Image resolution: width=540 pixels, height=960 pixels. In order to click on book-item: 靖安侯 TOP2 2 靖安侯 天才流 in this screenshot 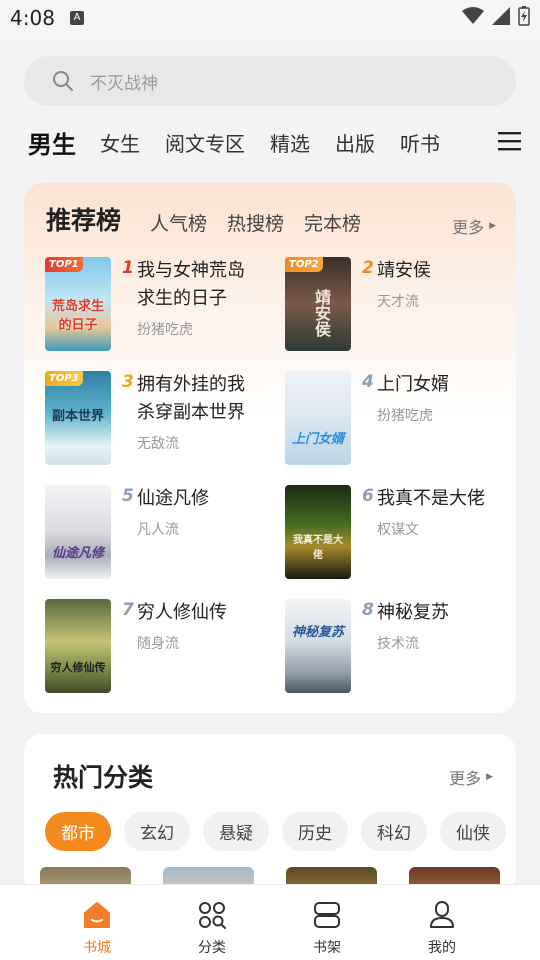, I will do `click(400, 305)`.